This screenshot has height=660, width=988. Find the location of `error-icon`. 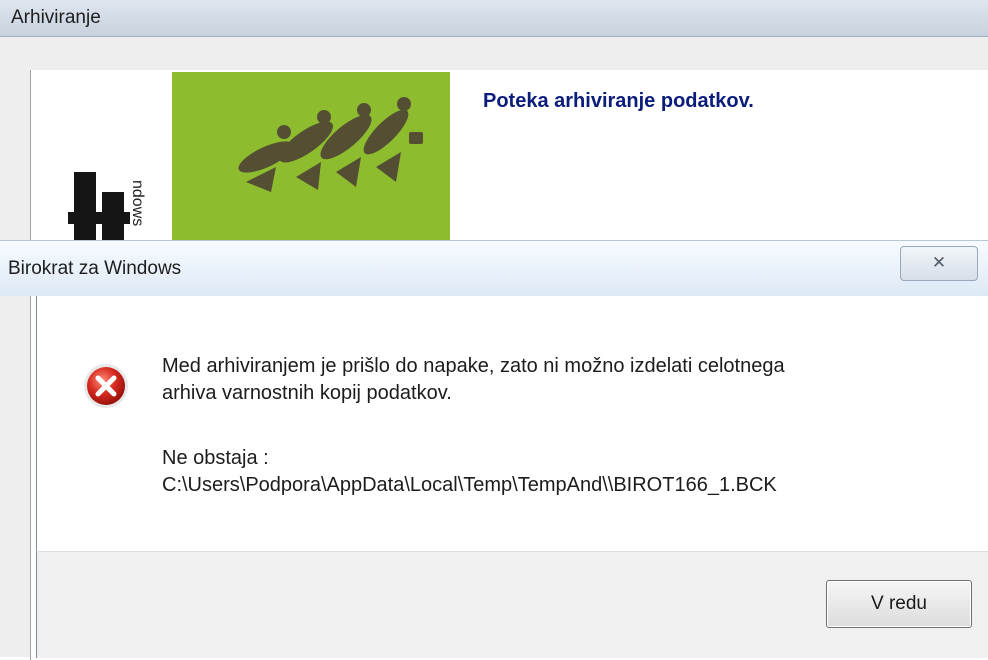

error-icon is located at coordinates (106, 386).